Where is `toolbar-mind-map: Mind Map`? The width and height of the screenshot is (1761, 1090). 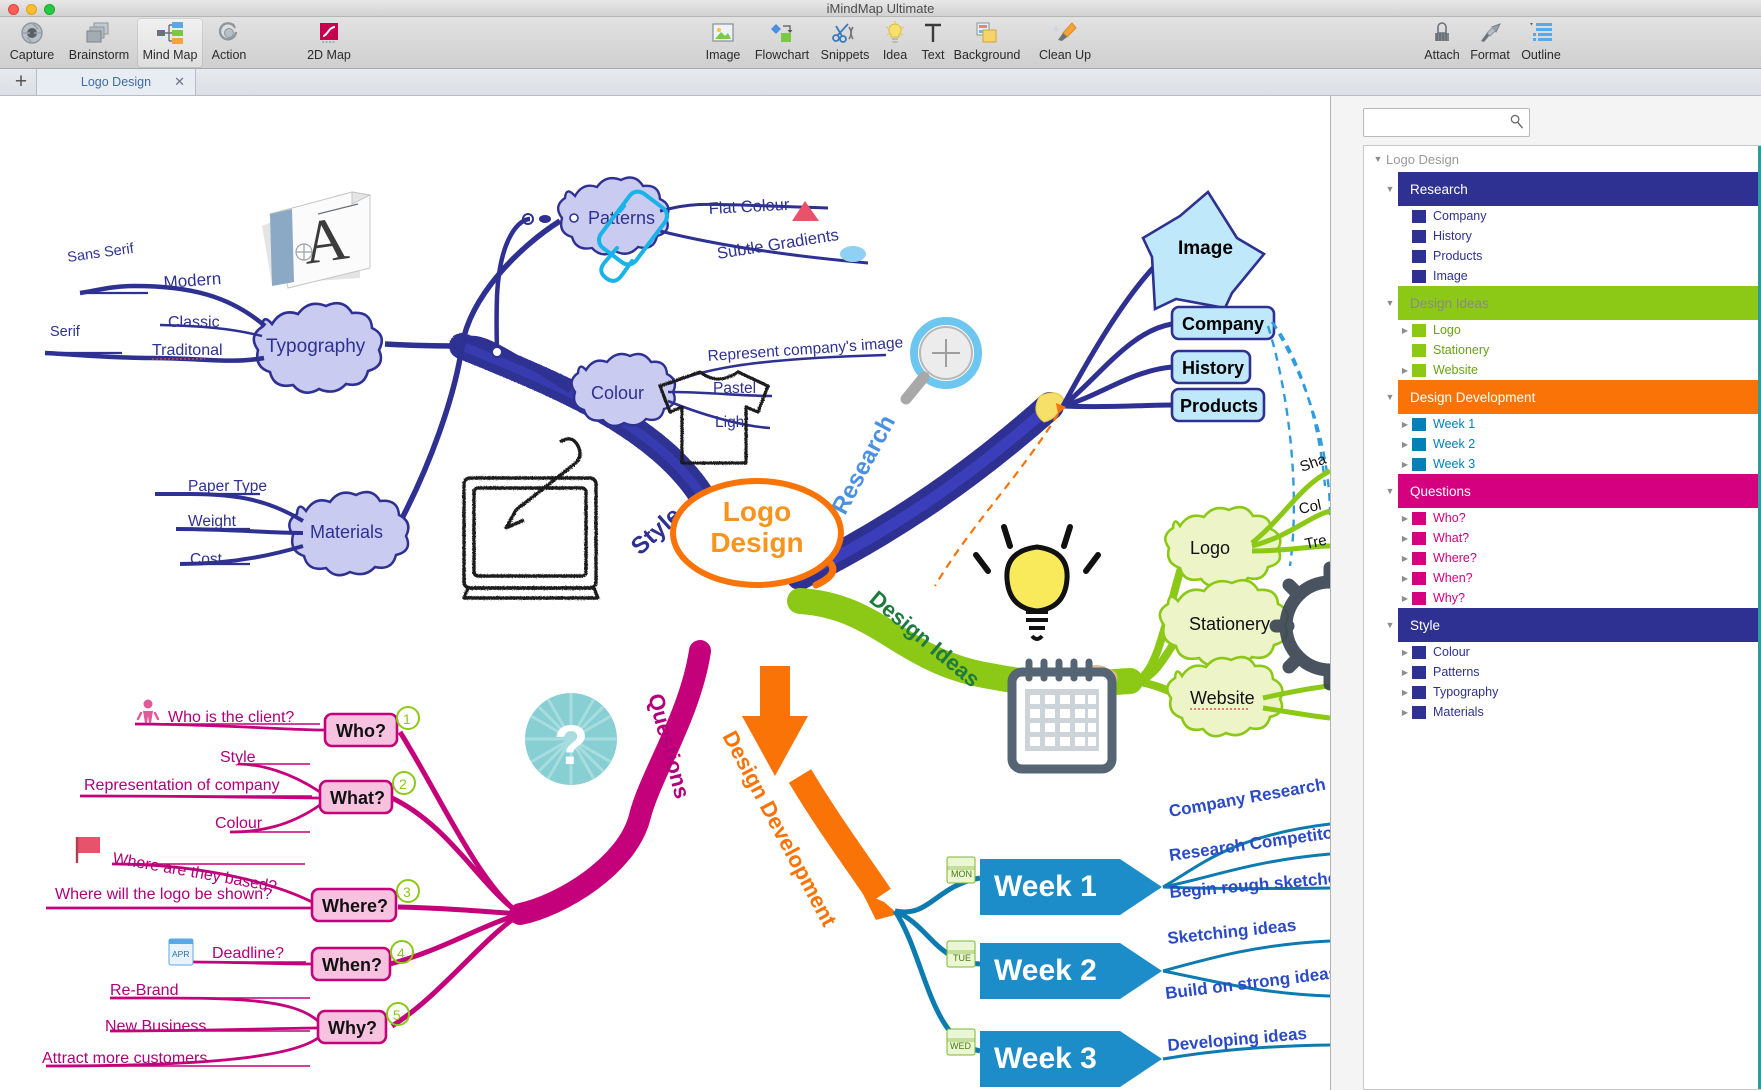 toolbar-mind-map: Mind Map is located at coordinates (170, 43).